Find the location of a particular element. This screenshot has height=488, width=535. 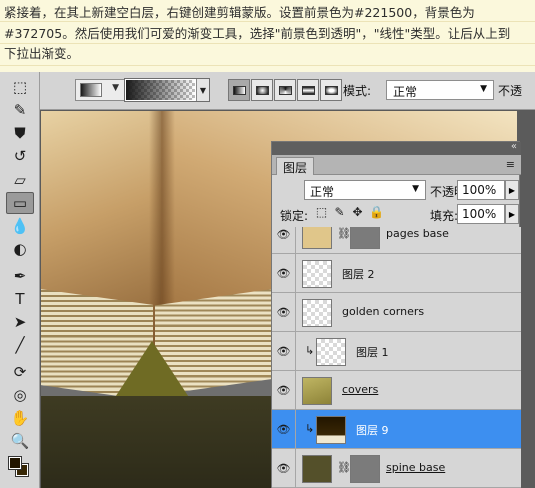

angle-gradient-button is located at coordinates (285, 90).